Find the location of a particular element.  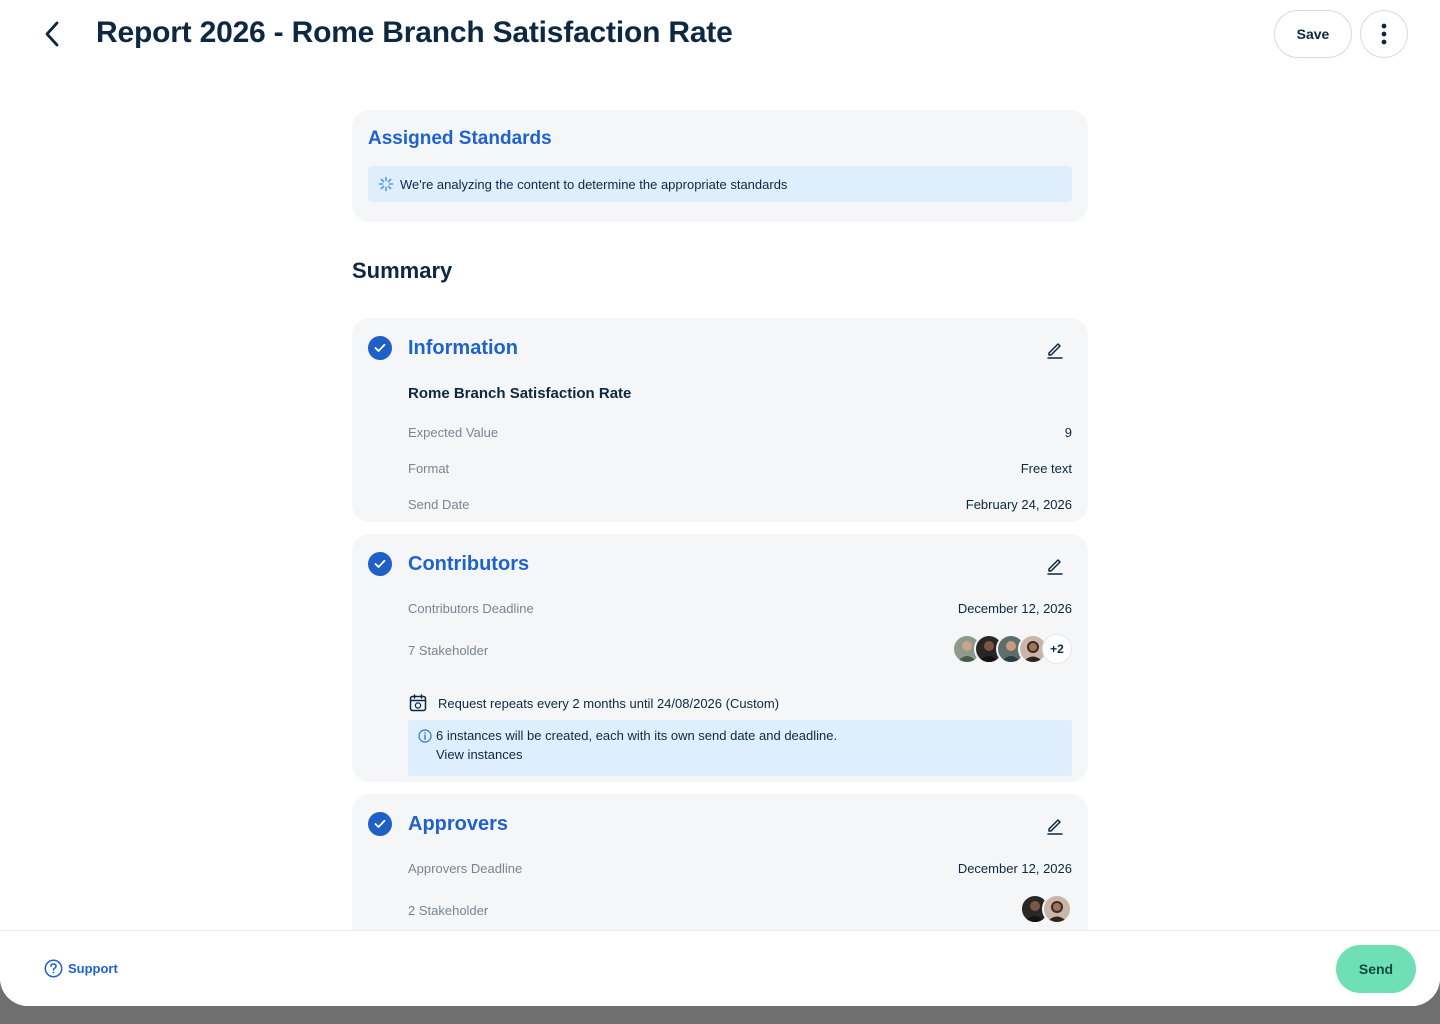

approvers-avatars is located at coordinates (1046, 909).